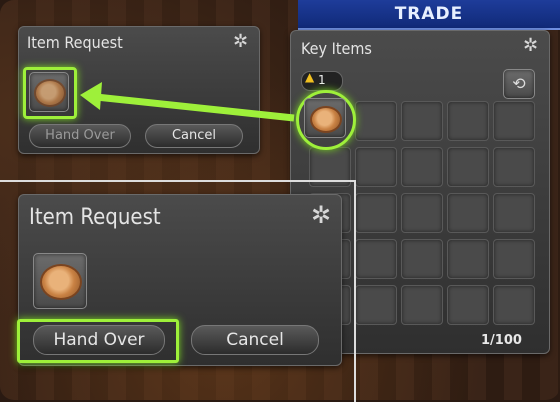  I want to click on pie-item-icon, so click(61, 282).